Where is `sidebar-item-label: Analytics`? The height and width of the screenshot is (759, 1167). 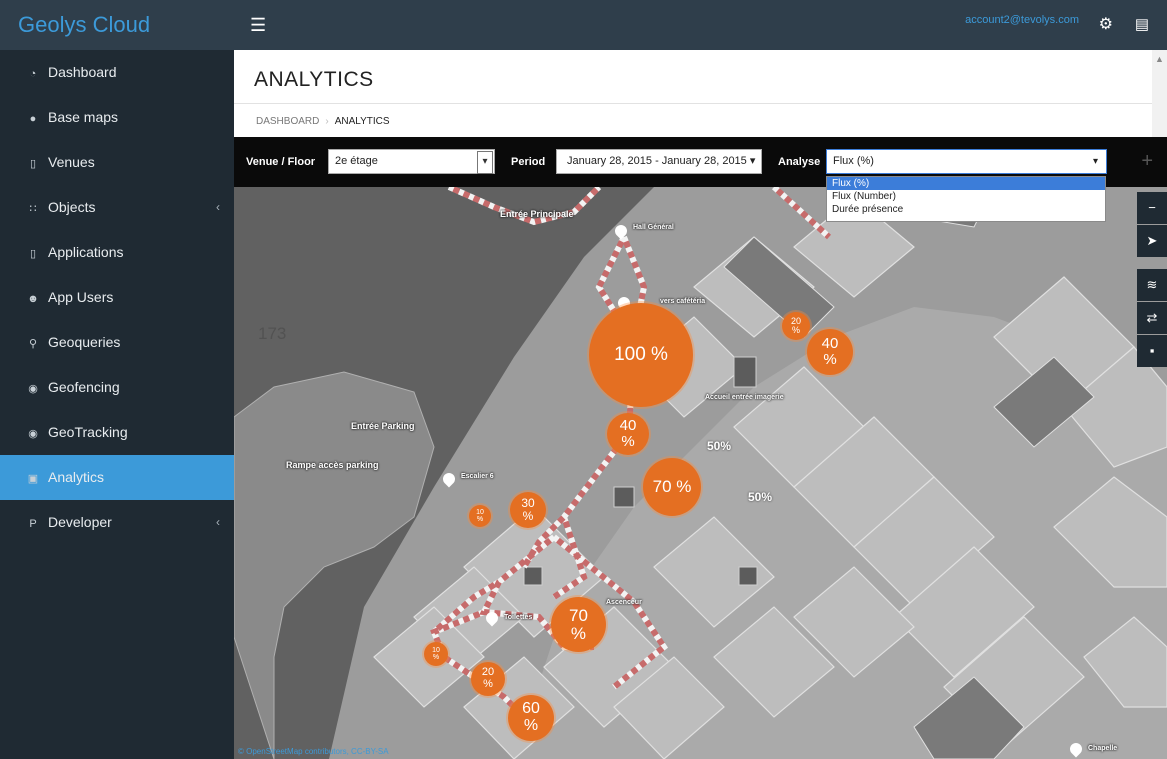 sidebar-item-label: Analytics is located at coordinates (76, 477).